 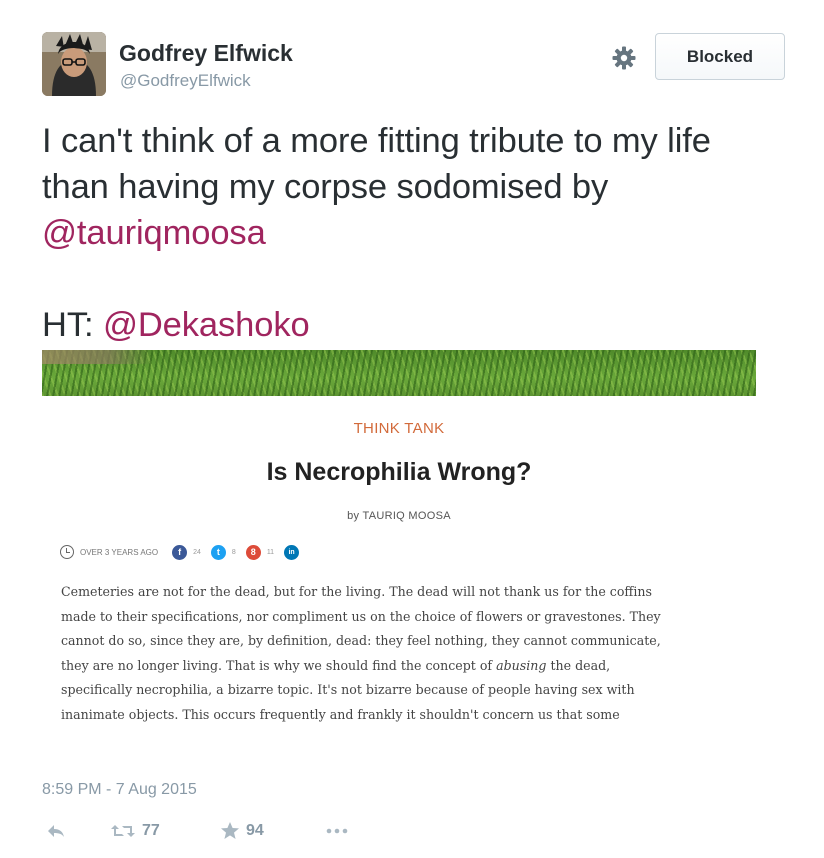 I want to click on article-title: Is Necrophilia Wrong?, so click(x=399, y=472).